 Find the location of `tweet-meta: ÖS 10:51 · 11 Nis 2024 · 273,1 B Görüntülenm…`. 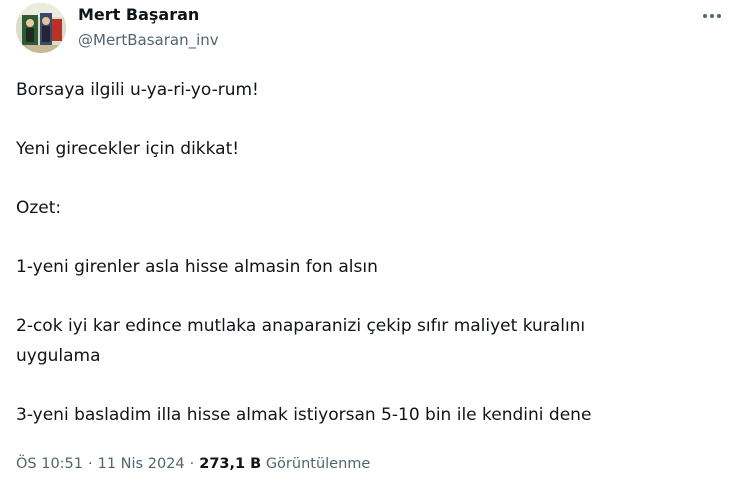

tweet-meta: ÖS 10:51 · 11 Nis 2024 · 273,1 B Görüntülenm… is located at coordinates (193, 464).